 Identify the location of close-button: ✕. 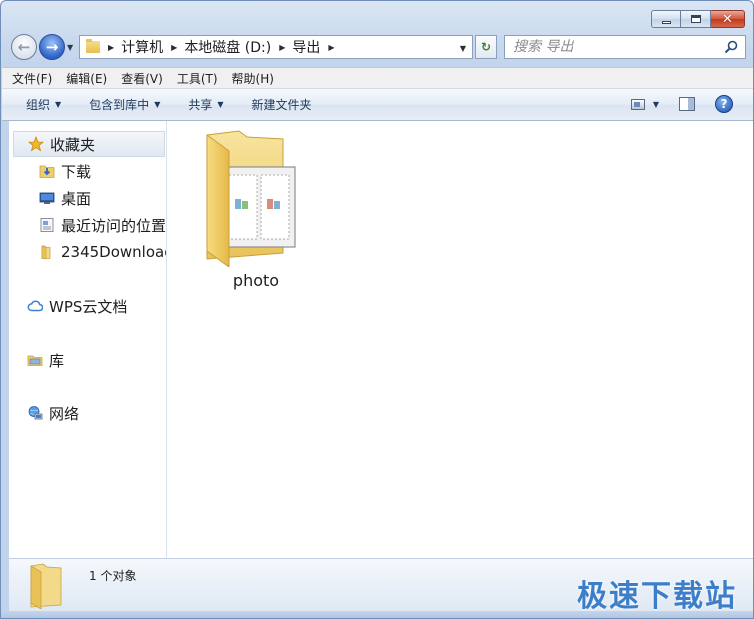
(728, 19).